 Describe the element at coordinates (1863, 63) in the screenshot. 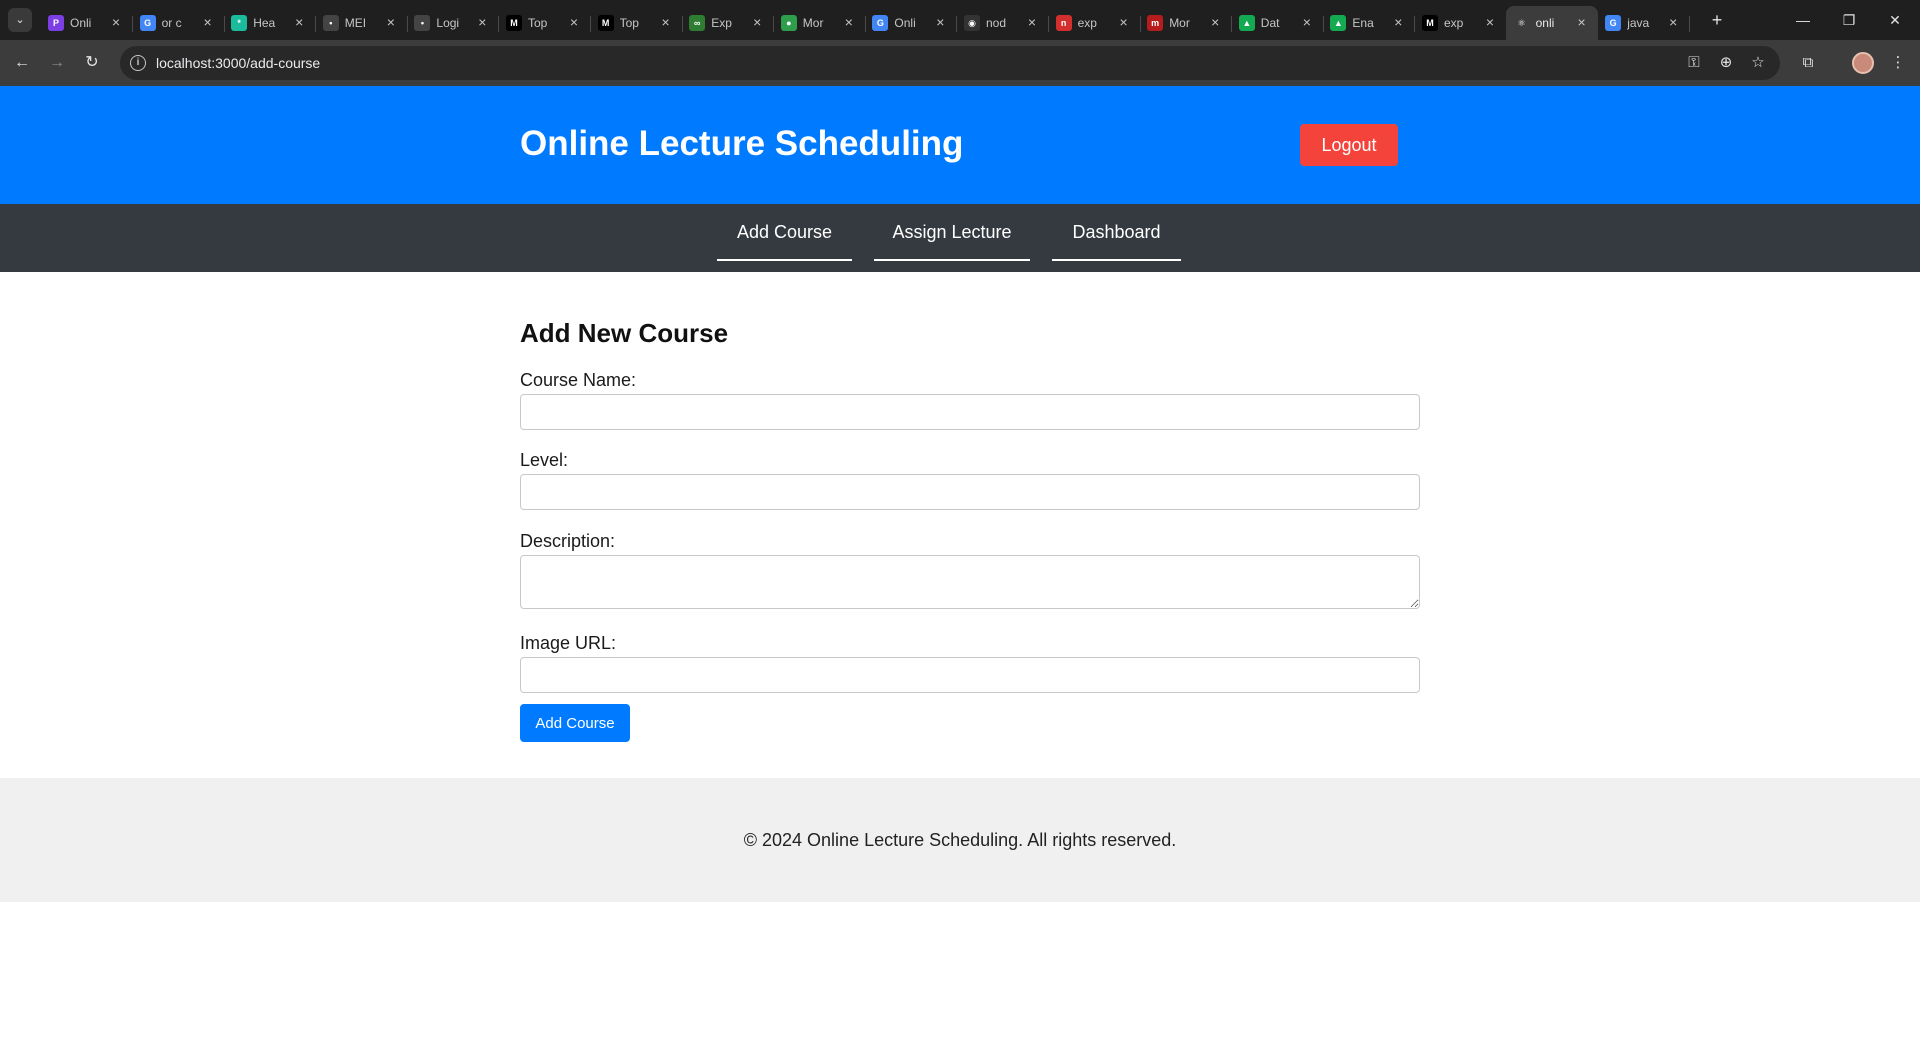

I see `profile-avatar` at that location.